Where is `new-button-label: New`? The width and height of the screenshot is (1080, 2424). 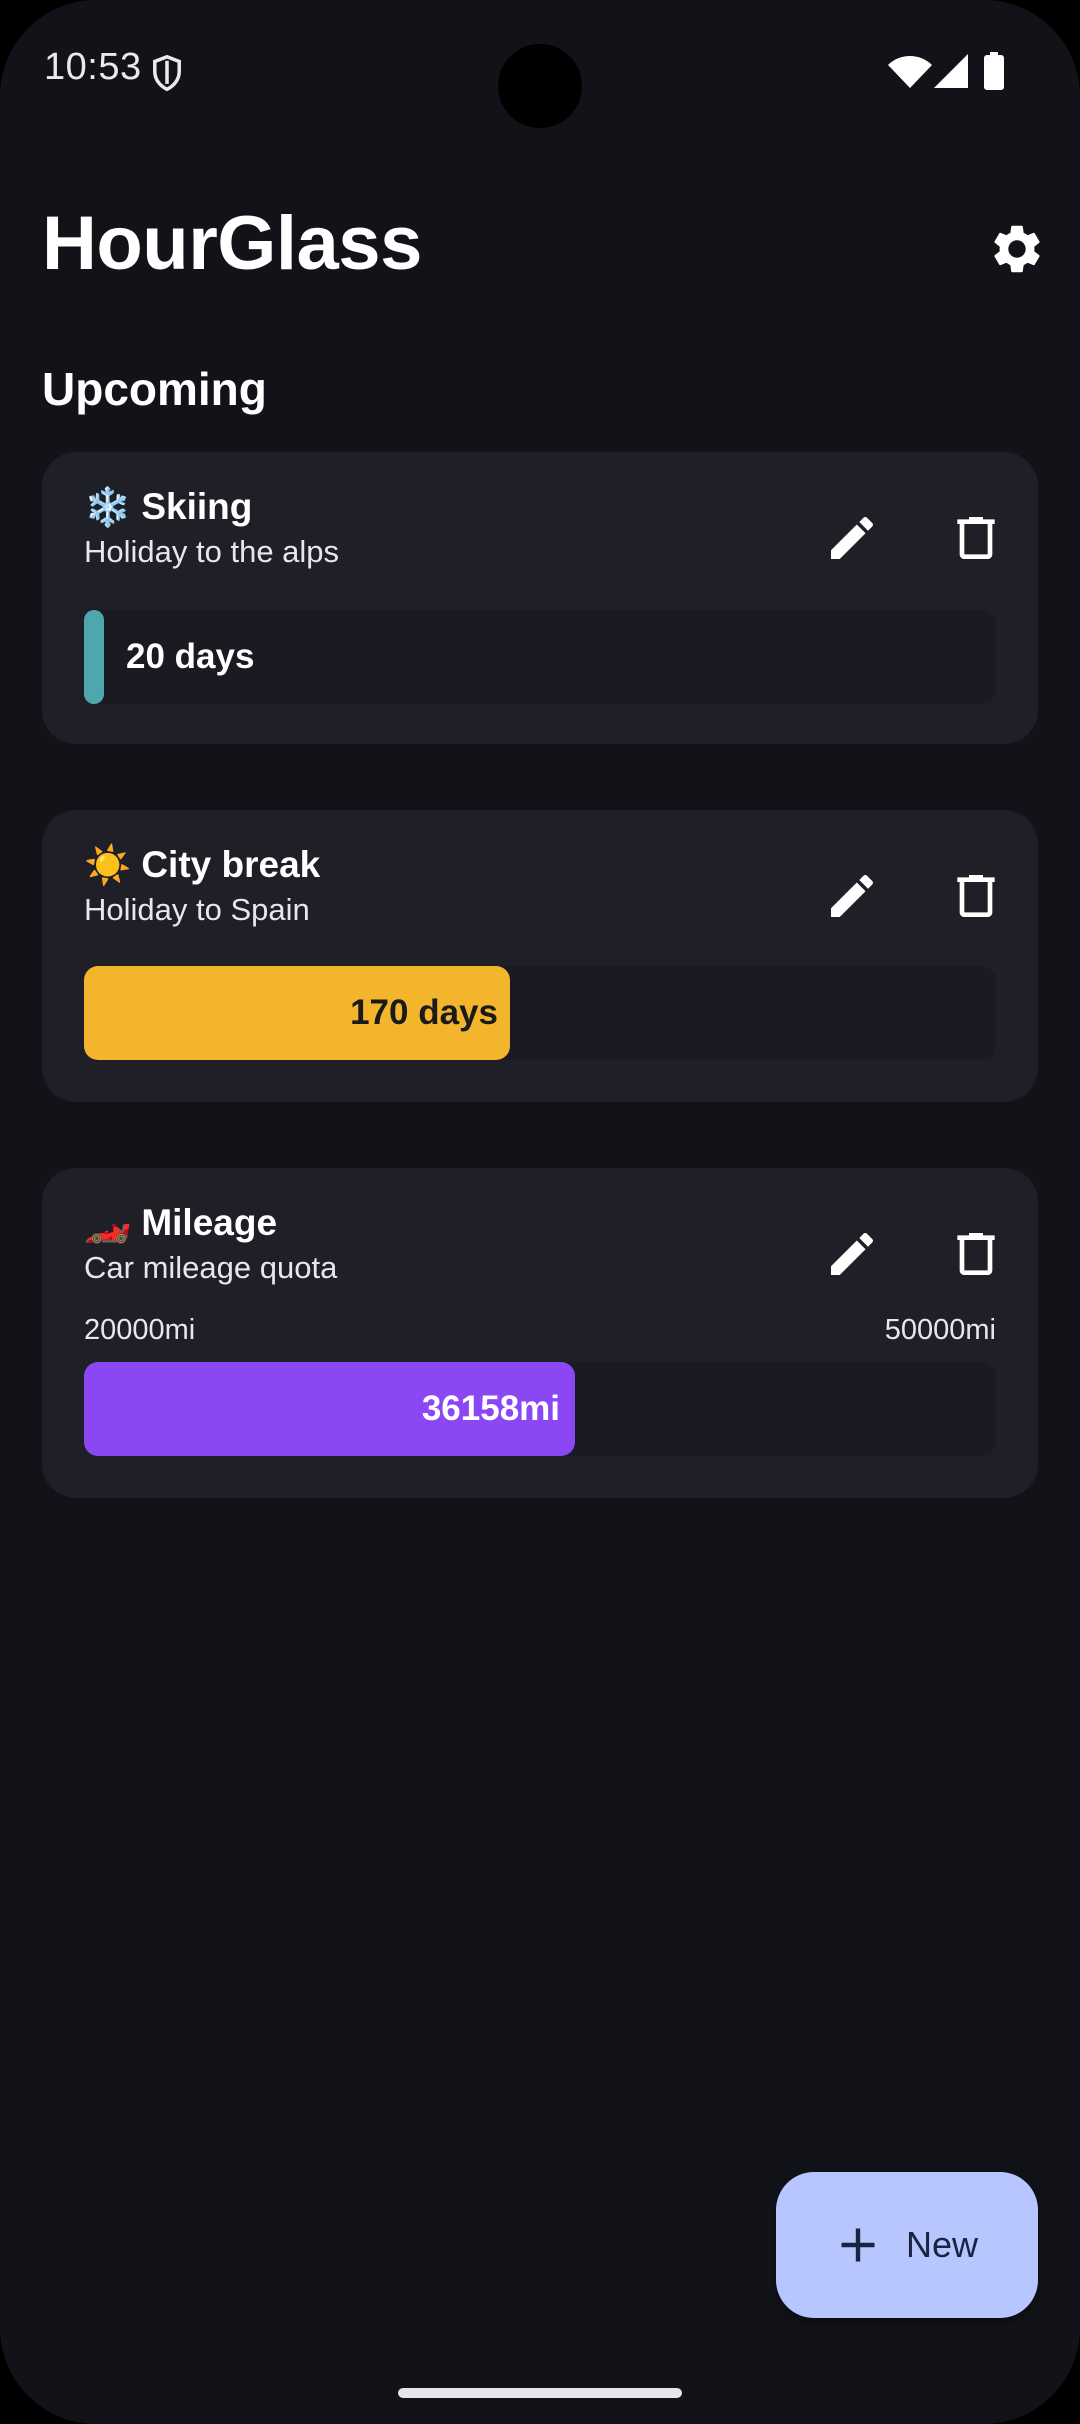
new-button-label: New is located at coordinates (942, 2244).